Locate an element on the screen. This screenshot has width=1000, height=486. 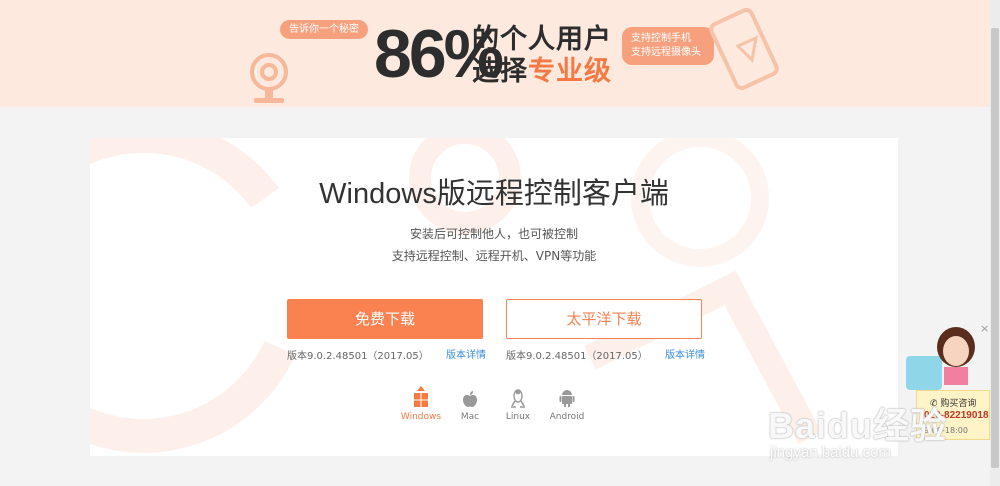
platform-label: Linux is located at coordinates (518, 417).